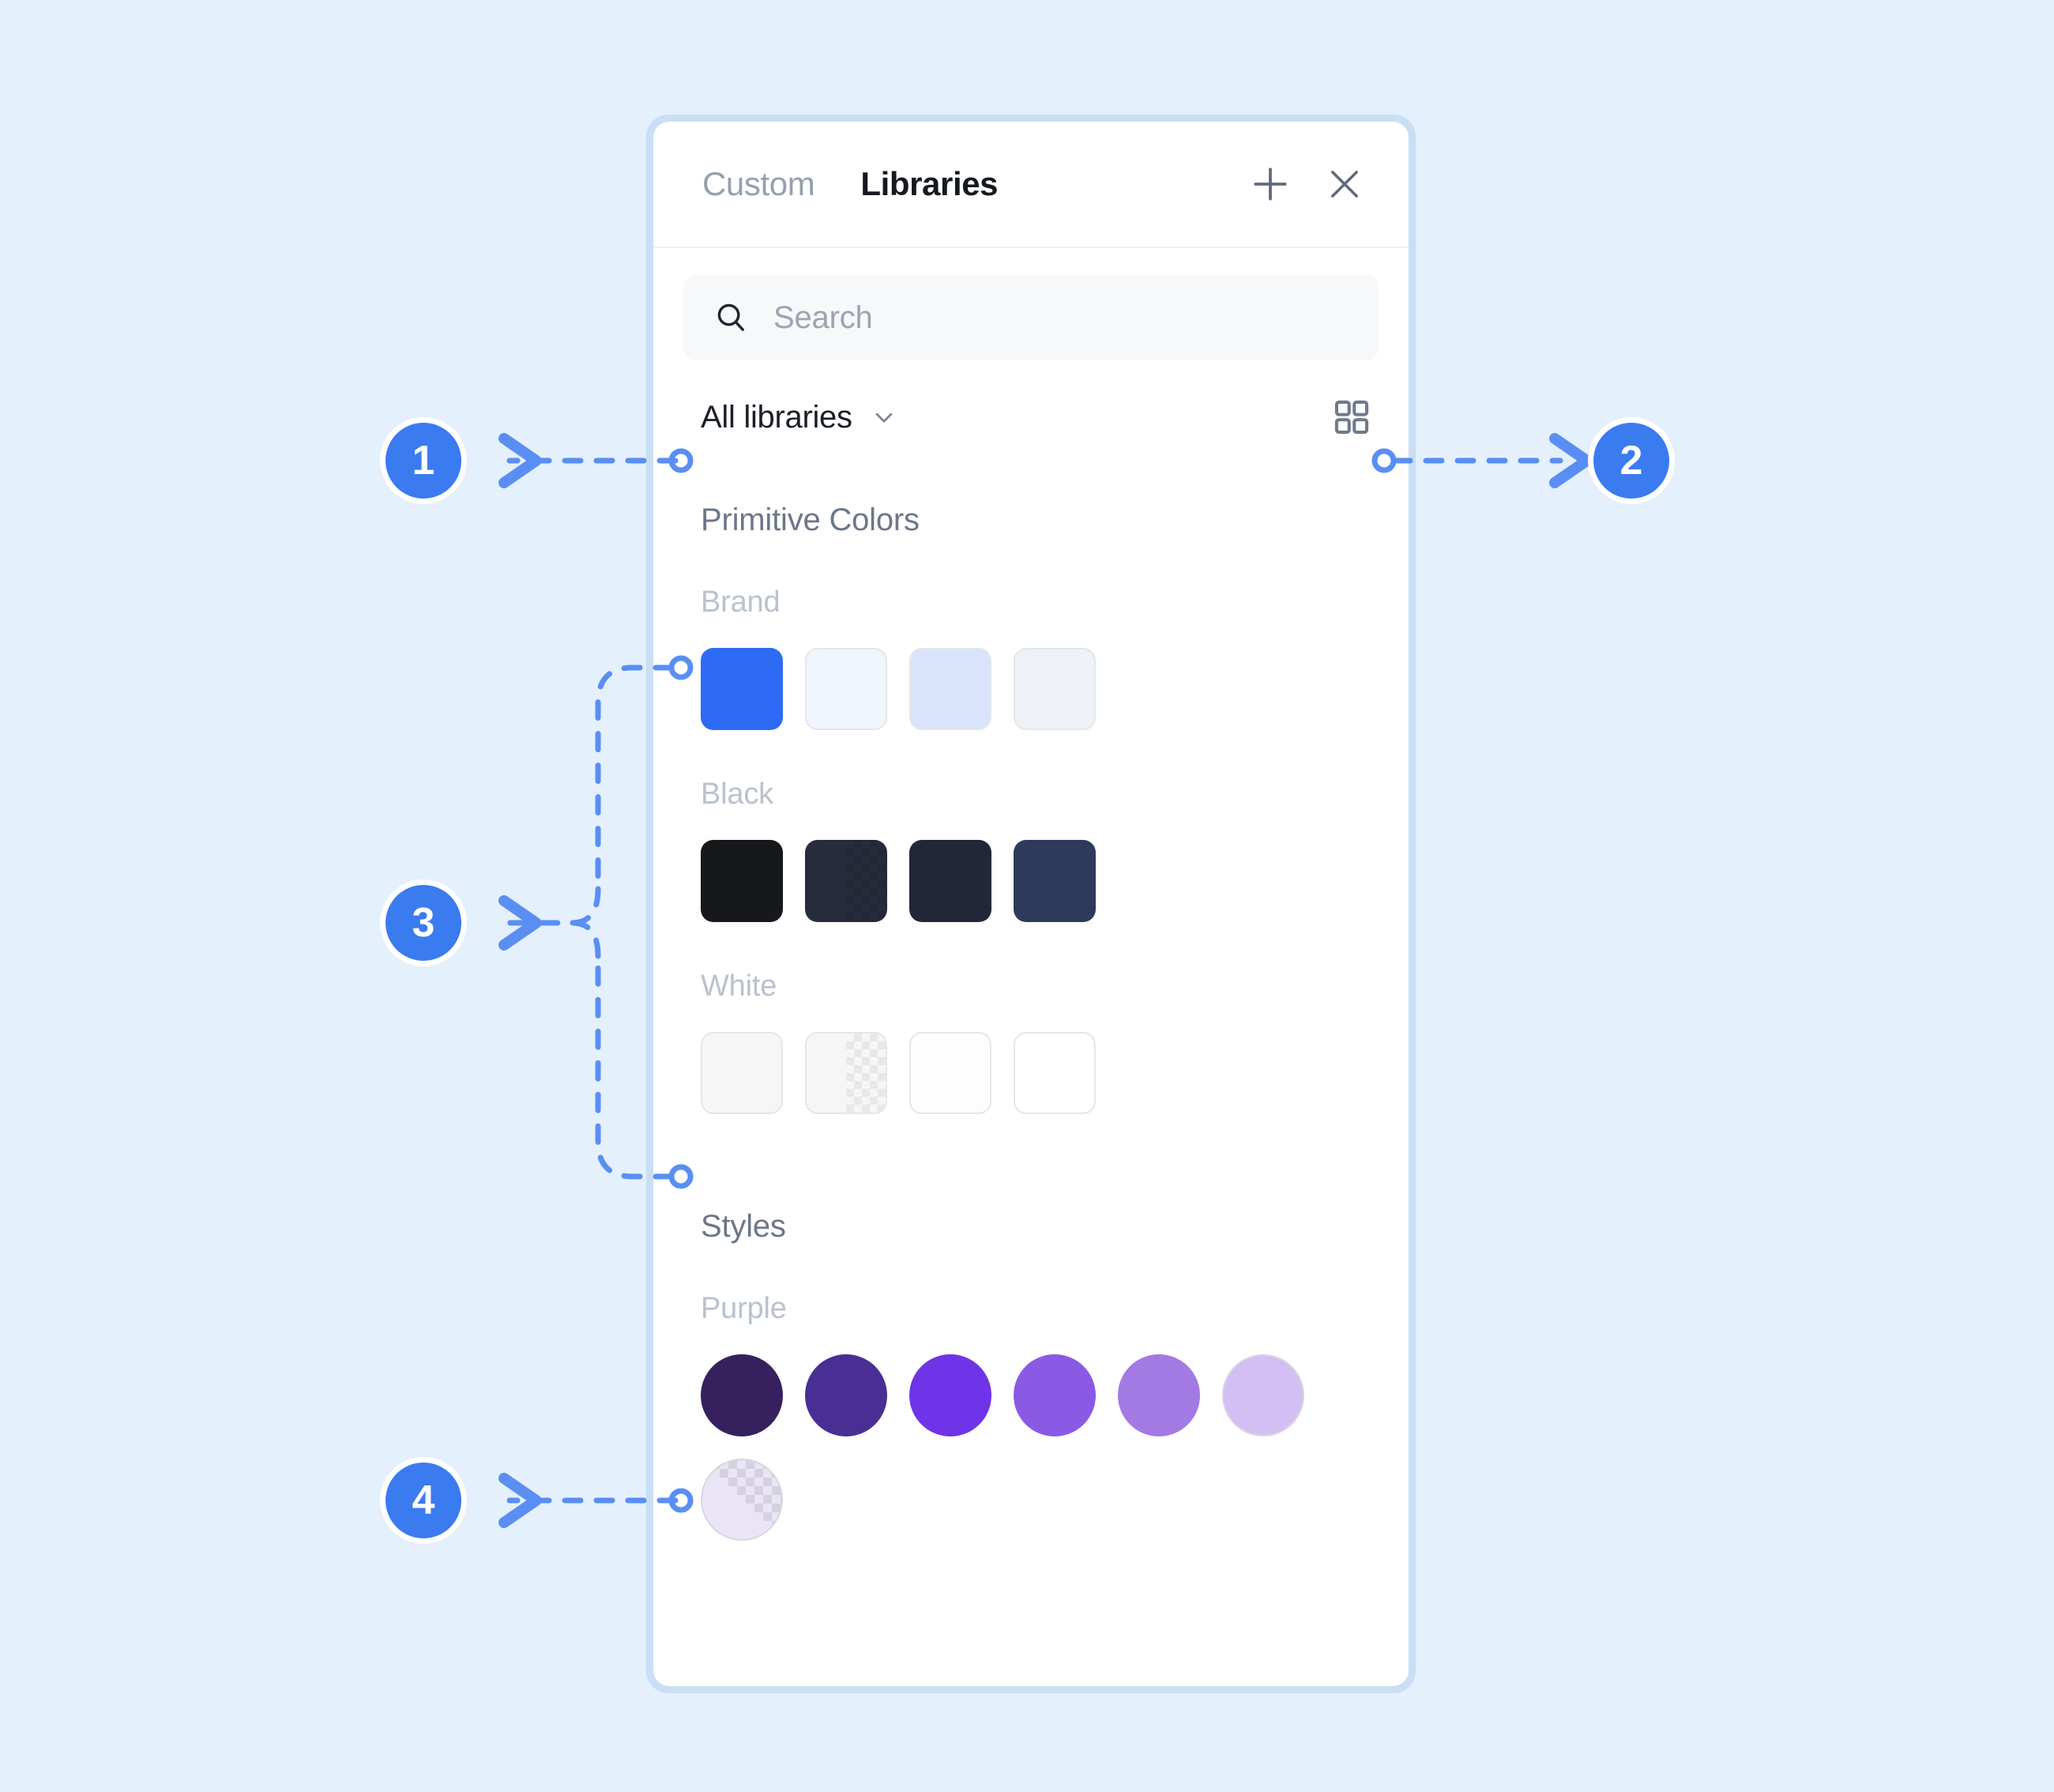 Image resolution: width=2054 pixels, height=1792 pixels. I want to click on annotation-badge-3: 3, so click(424, 922).